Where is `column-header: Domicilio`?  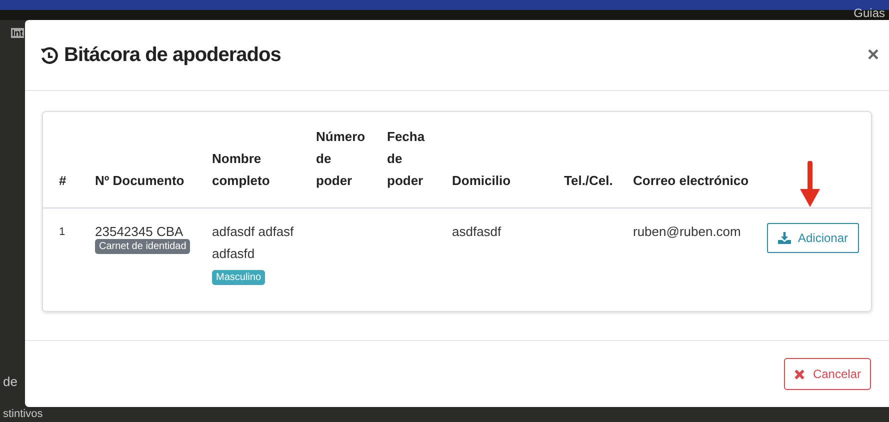
column-header: Domicilio is located at coordinates (481, 180).